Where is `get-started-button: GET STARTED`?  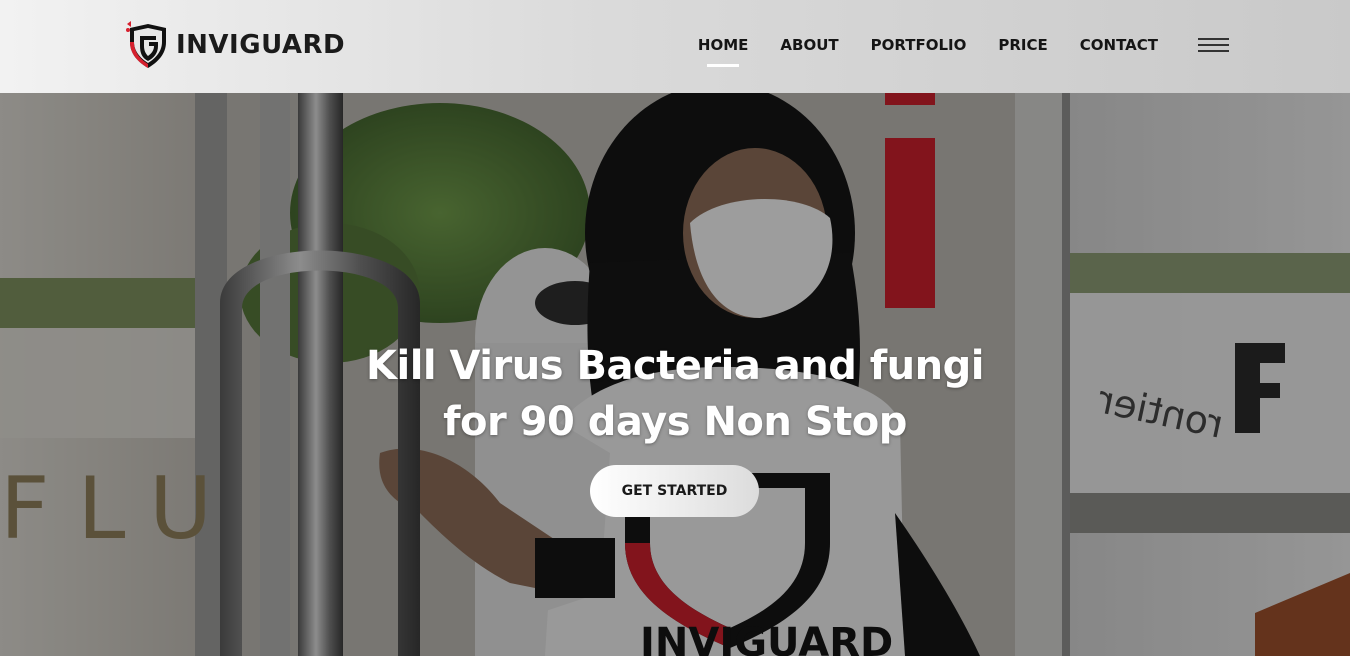
get-started-button: GET STARTED is located at coordinates (674, 491).